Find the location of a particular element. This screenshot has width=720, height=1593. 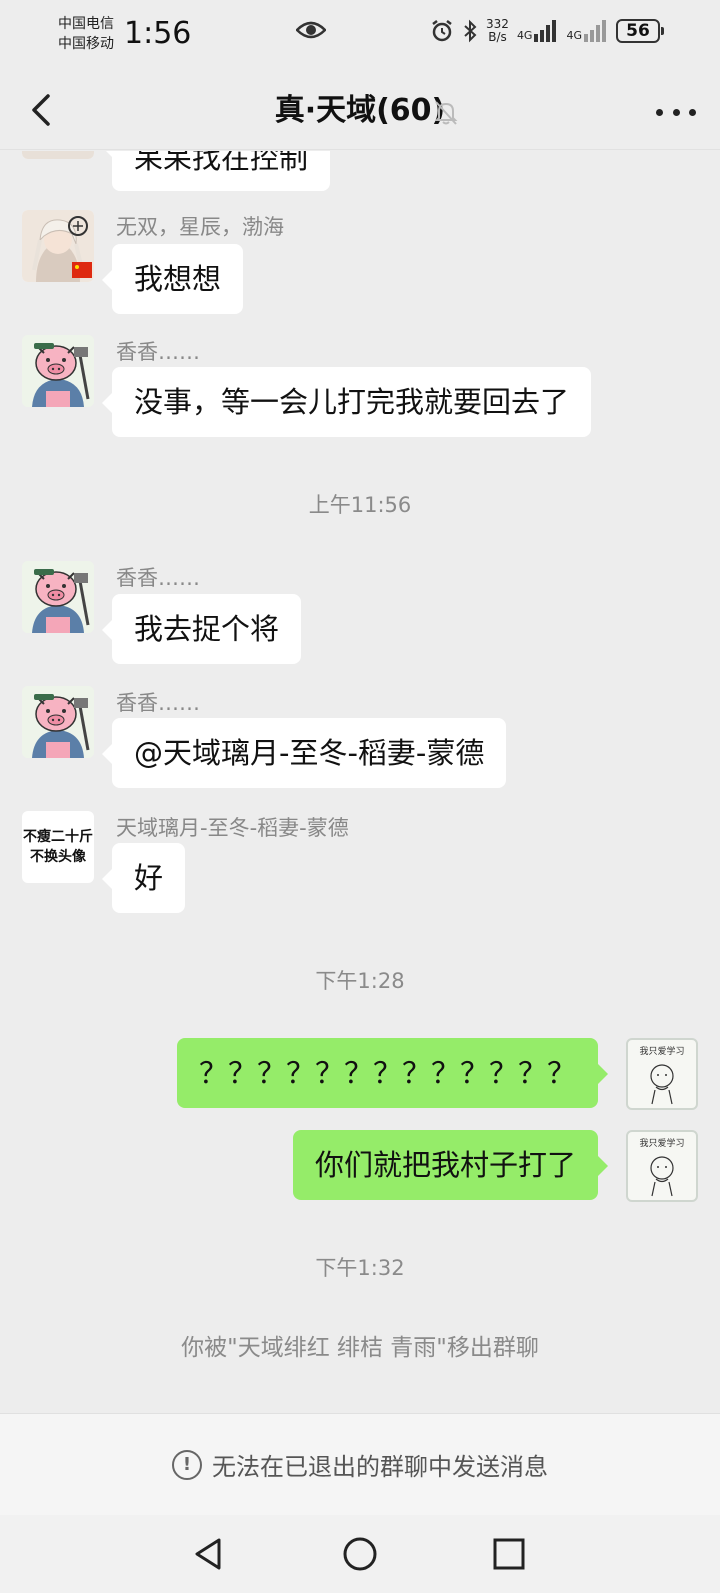

signal-2: 4G is located at coordinates (587, 31).